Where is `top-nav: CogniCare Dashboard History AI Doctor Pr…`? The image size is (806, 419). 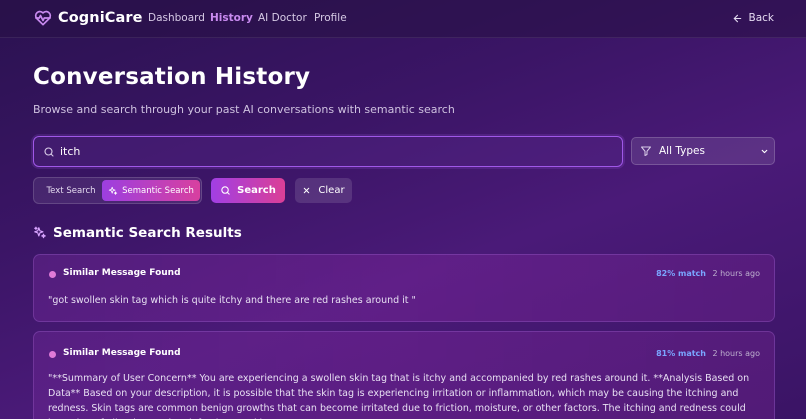
top-nav: CogniCare Dashboard History AI Doctor Pr… is located at coordinates (403, 19).